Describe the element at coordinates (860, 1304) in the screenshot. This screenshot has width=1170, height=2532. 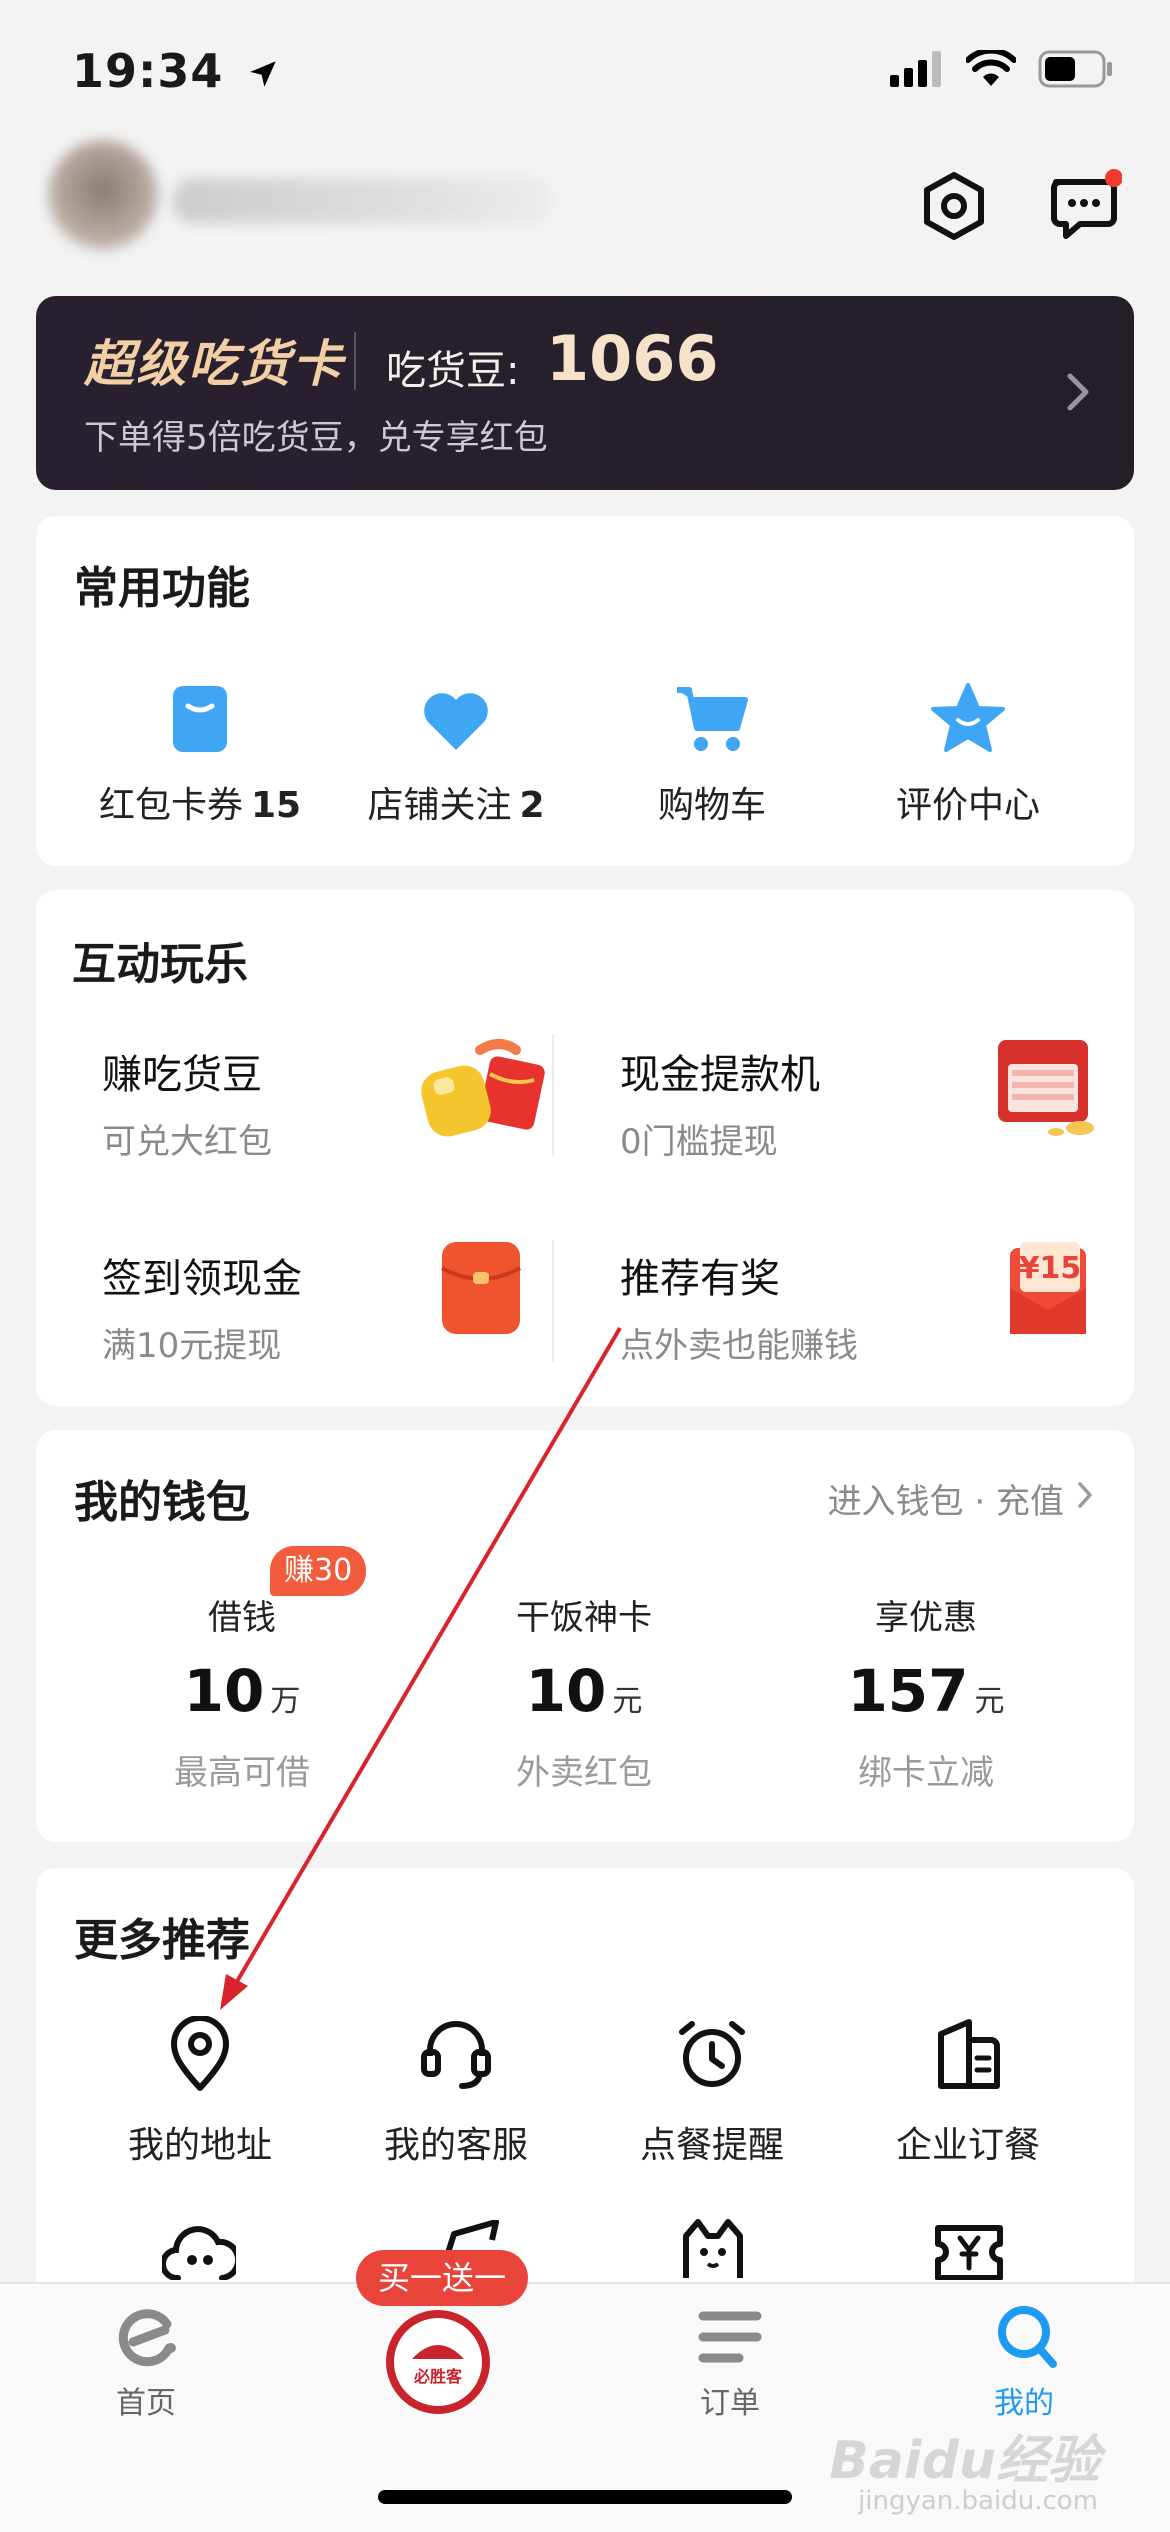
I see `referral-reward-entry: 推荐有奖 点外卖也能赚钱 ¥15` at that location.